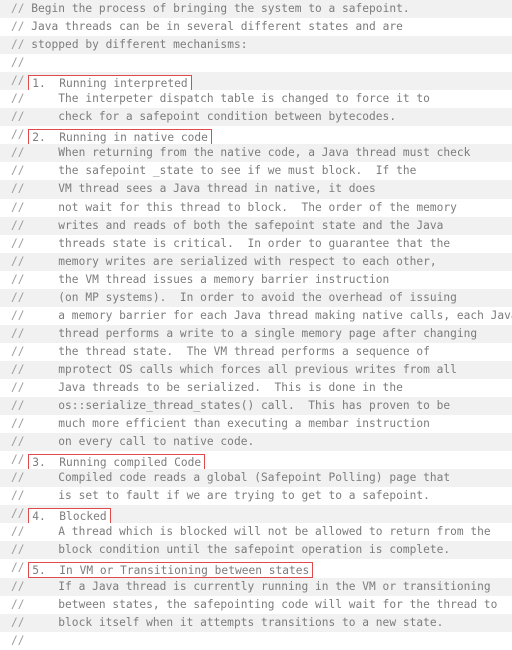 This screenshot has width=512, height=650. Describe the element at coordinates (139, 45) in the screenshot. I see `comment-text: stopped by different mechanisms:` at that location.